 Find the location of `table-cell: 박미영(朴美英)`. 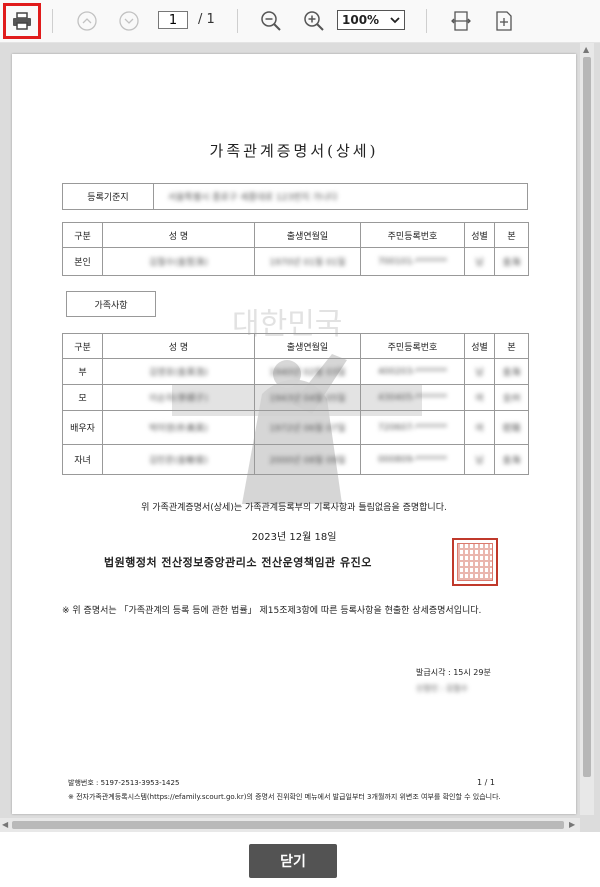

table-cell: 박미영(朴美英) is located at coordinates (178, 429).